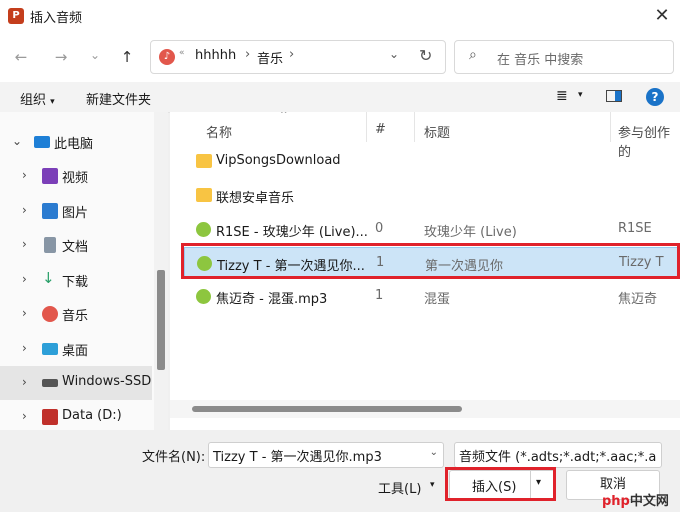  Describe the element at coordinates (500, 484) in the screenshot. I see `highlight-box-insert` at that location.